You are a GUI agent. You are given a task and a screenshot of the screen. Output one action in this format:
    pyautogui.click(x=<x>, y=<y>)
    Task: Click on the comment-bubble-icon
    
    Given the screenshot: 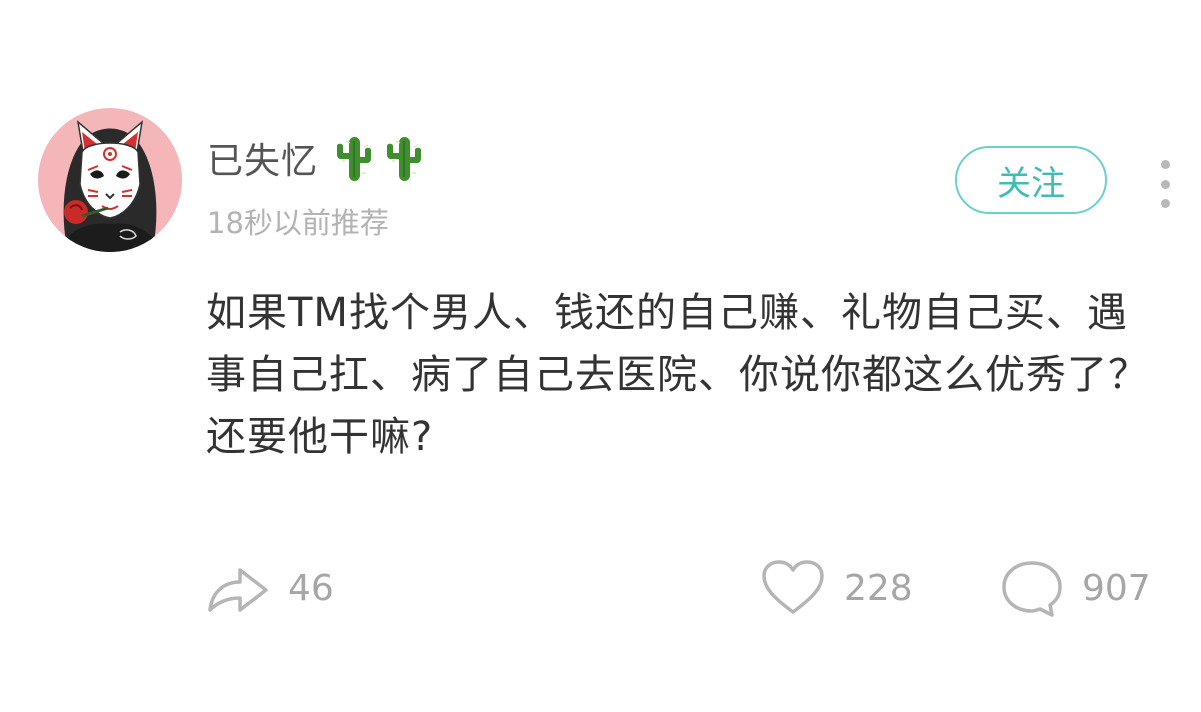 What is the action you would take?
    pyautogui.click(x=1032, y=589)
    